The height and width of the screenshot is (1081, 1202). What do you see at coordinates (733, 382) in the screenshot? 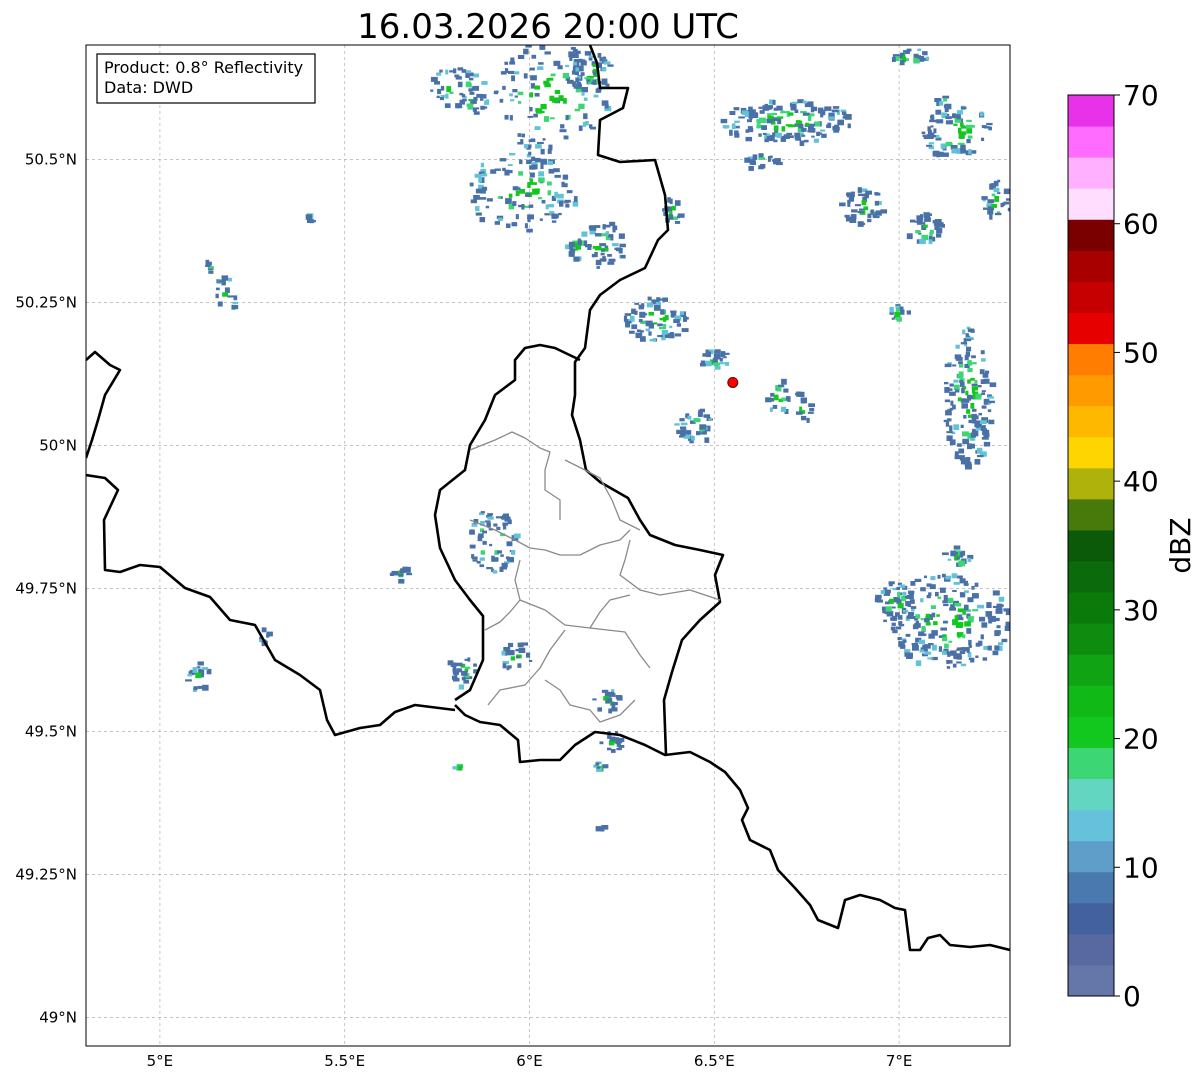
I see `radar-site-marker` at bounding box center [733, 382].